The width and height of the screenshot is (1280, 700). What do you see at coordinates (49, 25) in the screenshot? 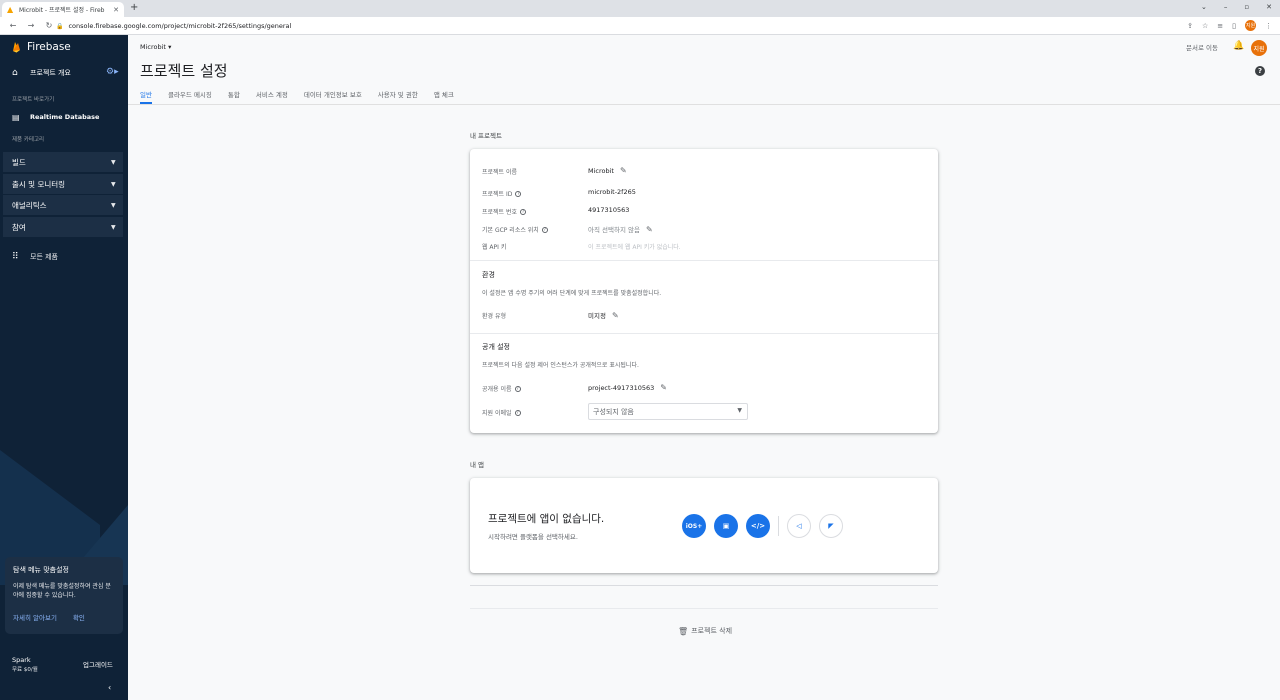
I see `reload-icon: ↻` at bounding box center [49, 25].